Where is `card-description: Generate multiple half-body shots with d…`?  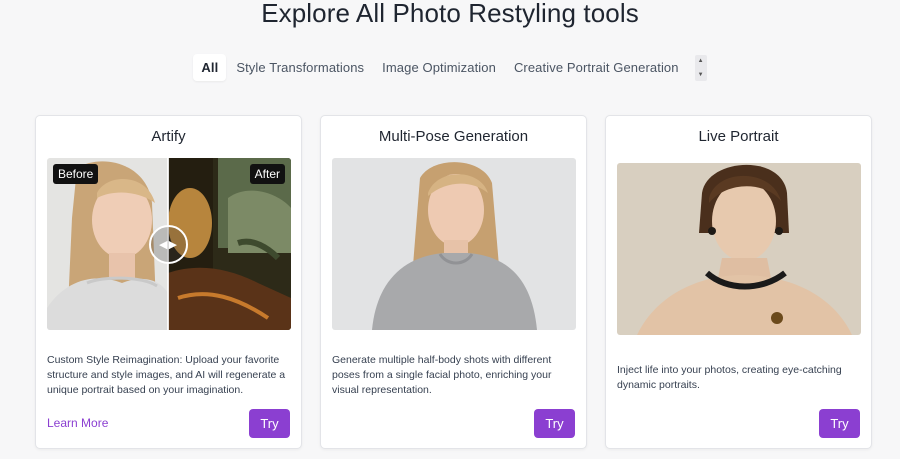
card-description: Generate multiple half-body shots with d… is located at coordinates (442, 375).